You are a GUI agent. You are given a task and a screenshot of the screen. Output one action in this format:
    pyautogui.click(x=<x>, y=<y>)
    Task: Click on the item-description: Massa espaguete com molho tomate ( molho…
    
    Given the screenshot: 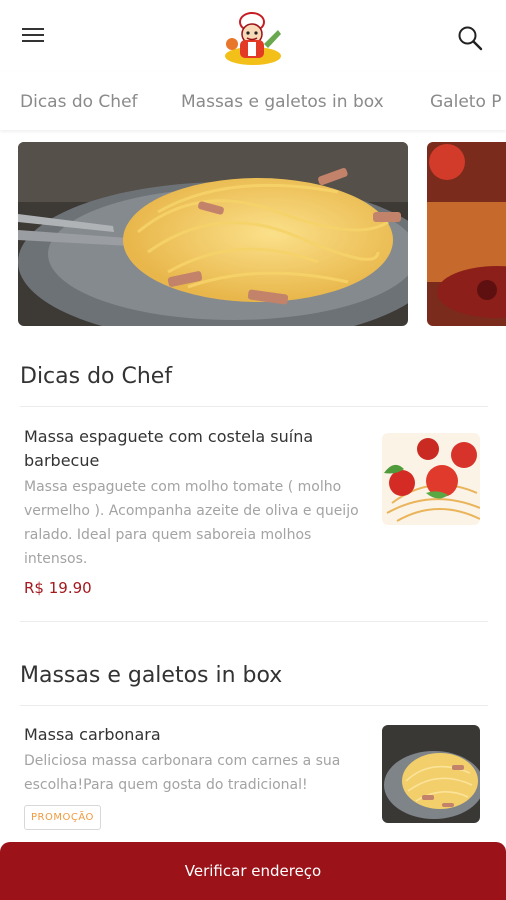 What is the action you would take?
    pyautogui.click(x=191, y=523)
    